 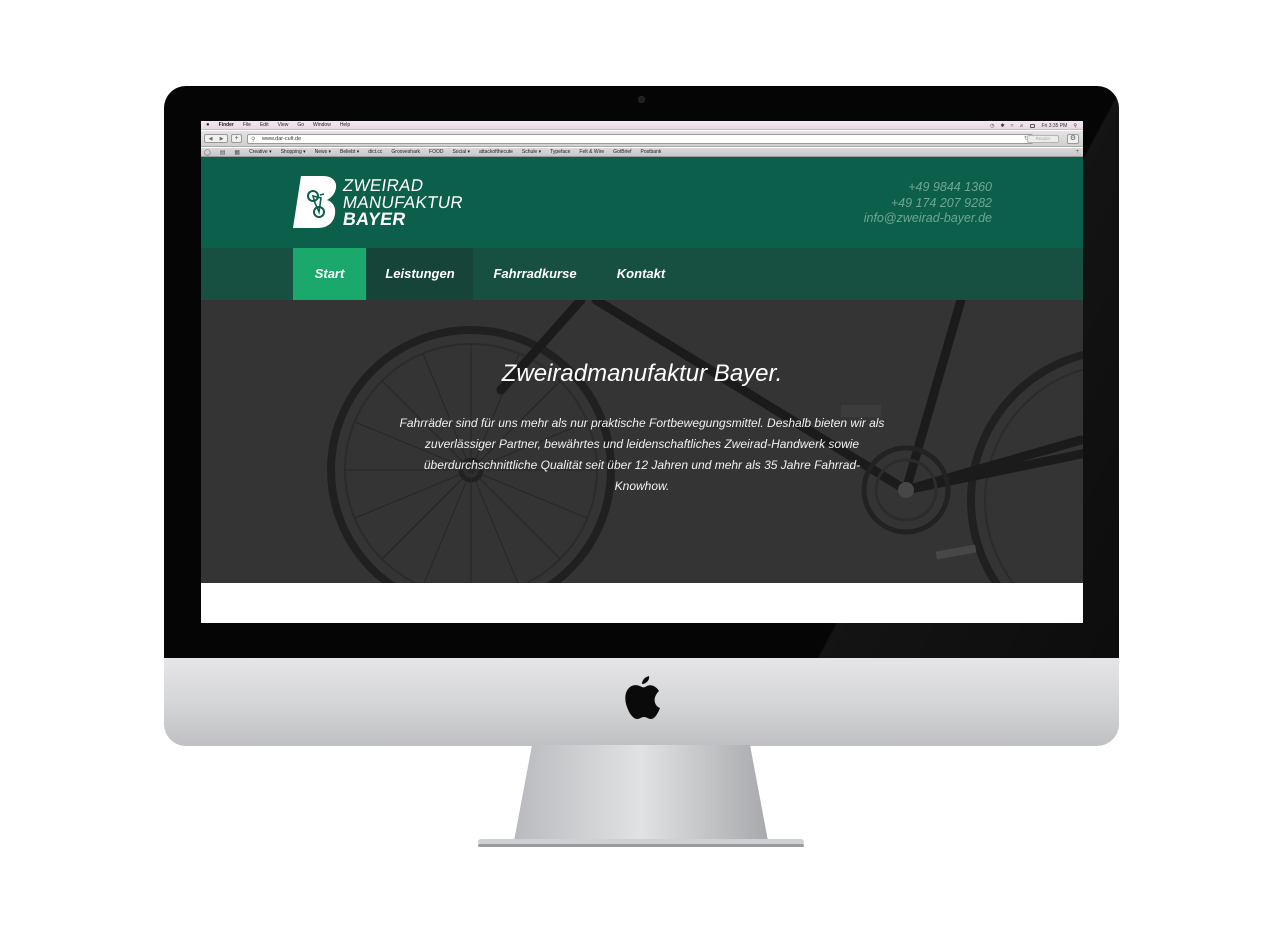 I want to click on bookmark-item: Creative ▾, so click(x=260, y=152).